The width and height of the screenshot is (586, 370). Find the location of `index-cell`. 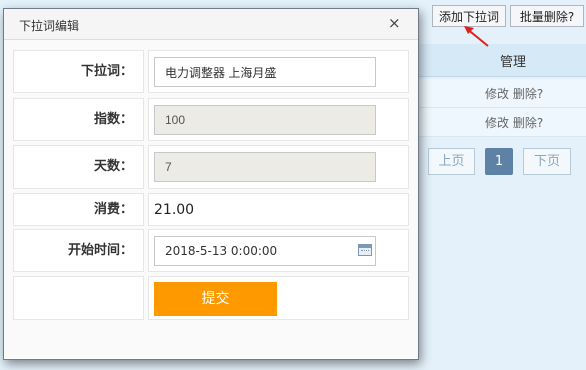

index-cell is located at coordinates (278, 119).